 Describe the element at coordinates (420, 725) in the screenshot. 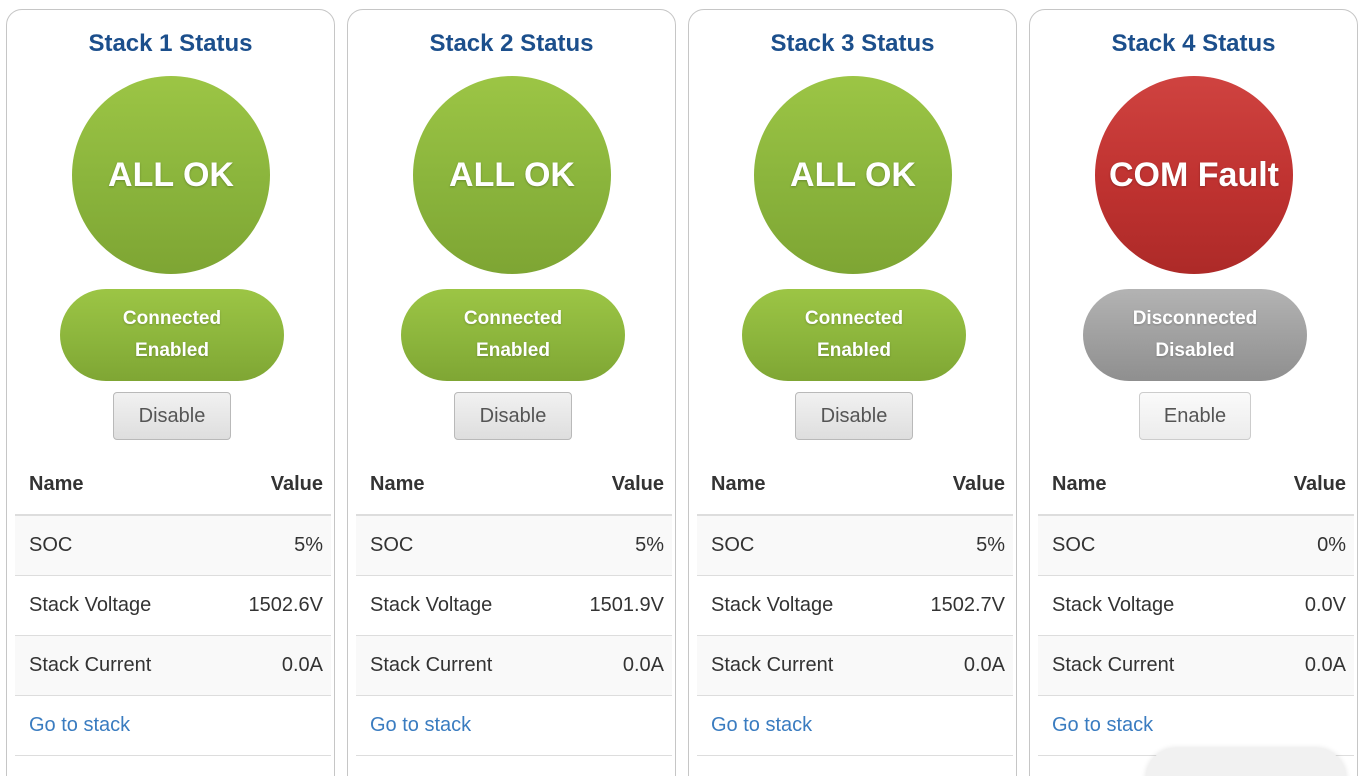

I see `stack-2-go-to-stack-link: Go to stack` at that location.